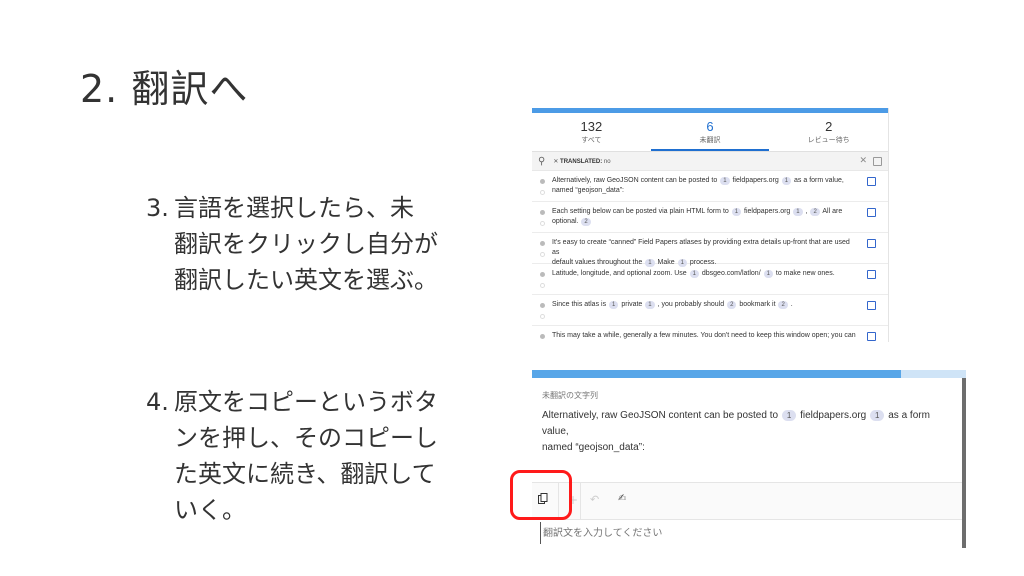  Describe the element at coordinates (542, 161) in the screenshot. I see `search-icon: ⚲` at that location.